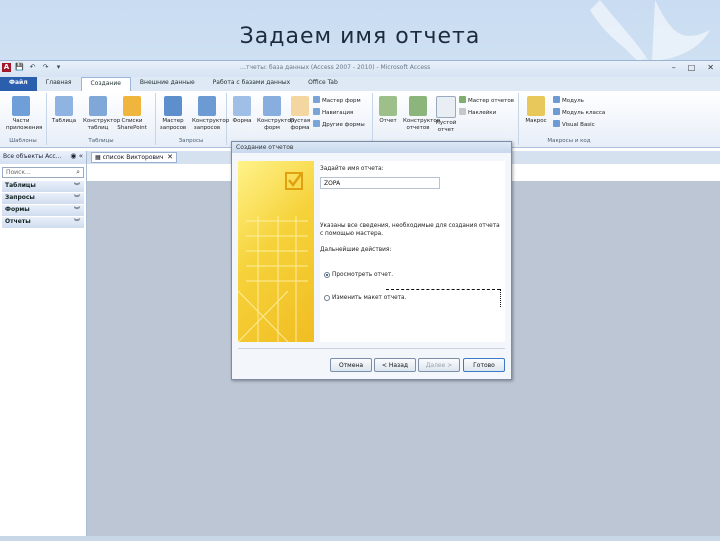  I want to click on tab-database-tools: Работа с базами данных, so click(252, 84).